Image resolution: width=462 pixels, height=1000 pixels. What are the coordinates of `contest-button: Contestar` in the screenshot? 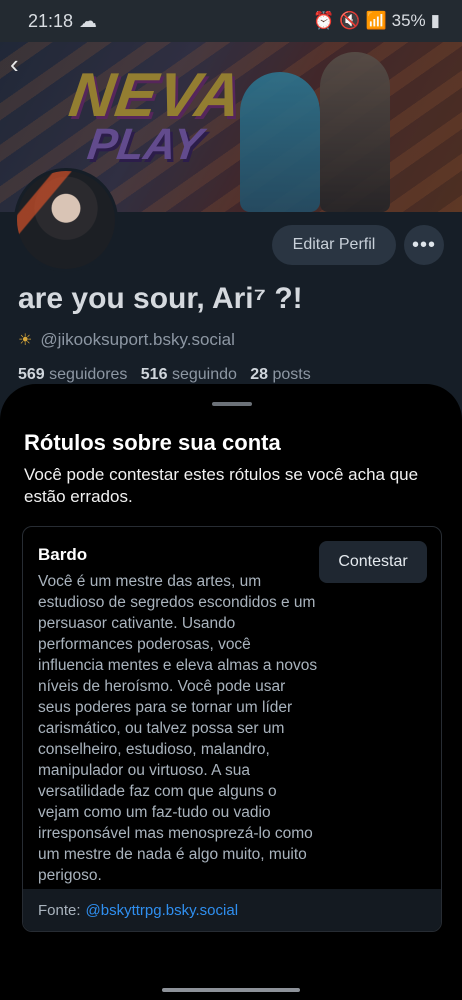 It's located at (373, 562).